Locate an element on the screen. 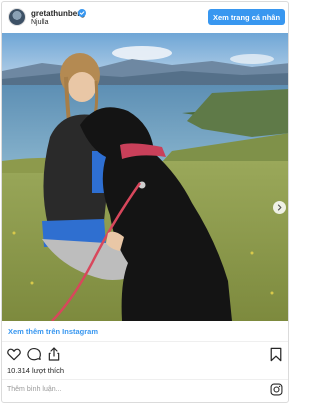  heart-icon is located at coordinates (14, 354).